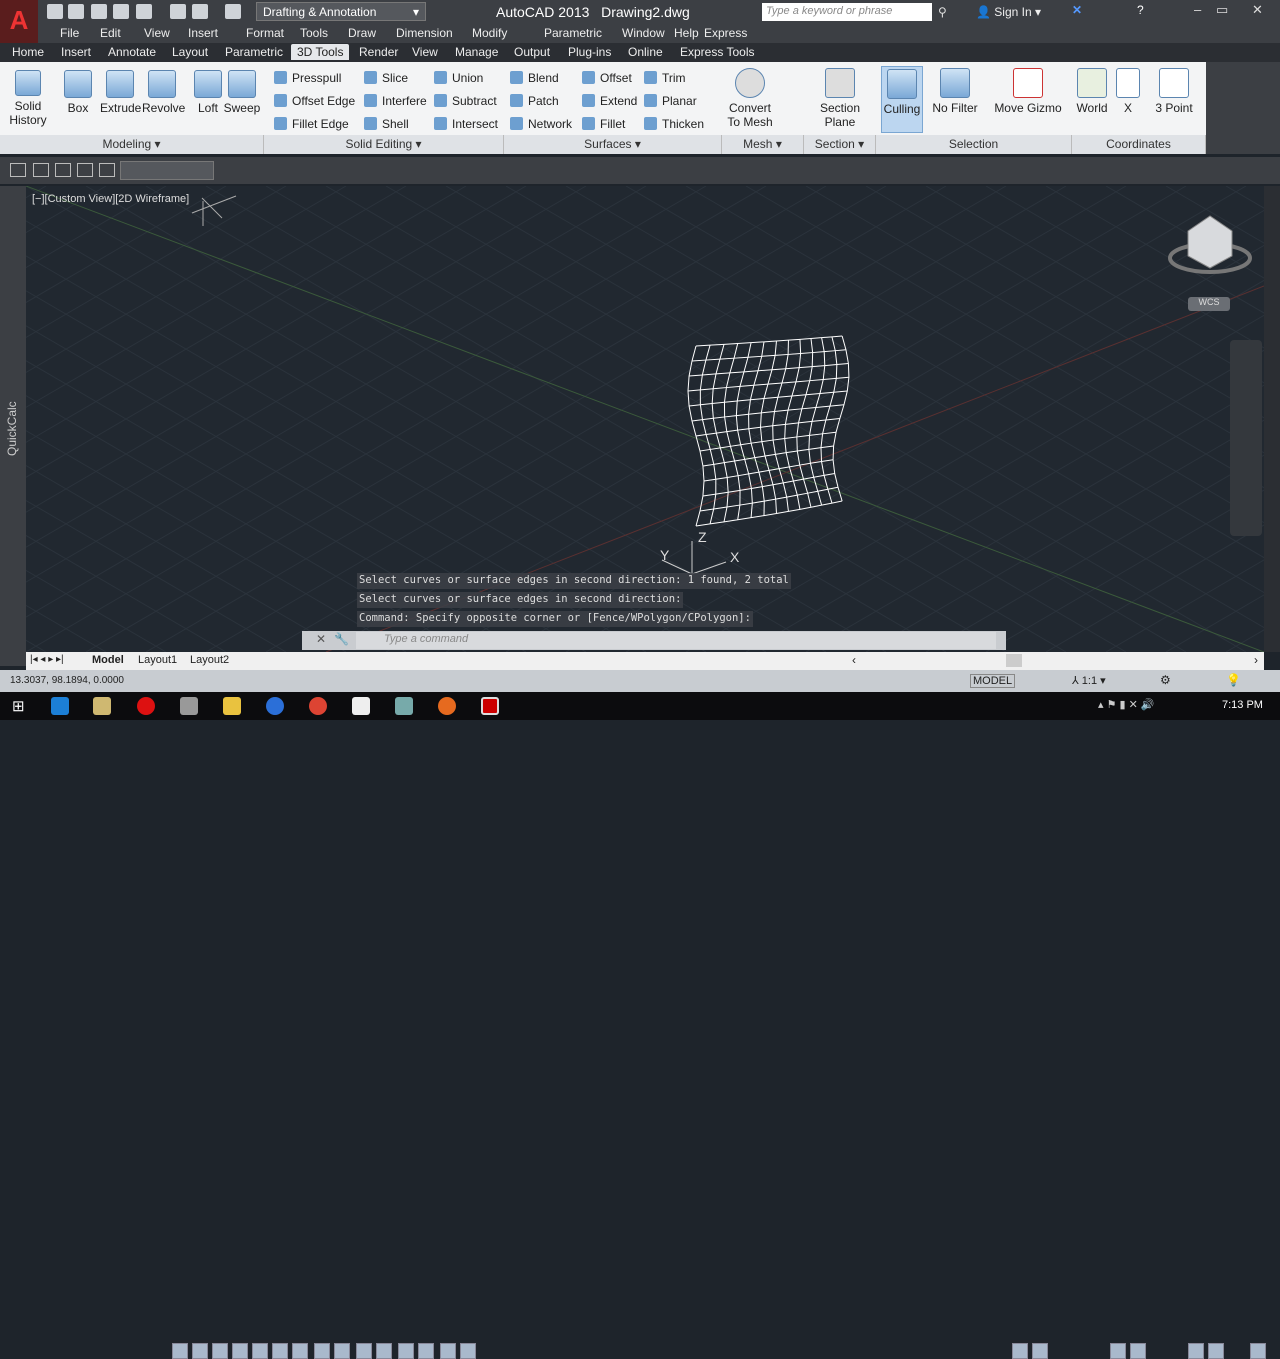 This screenshot has height=1359, width=1280. Describe the element at coordinates (378, 52) in the screenshot. I see `tab-render: Render` at that location.